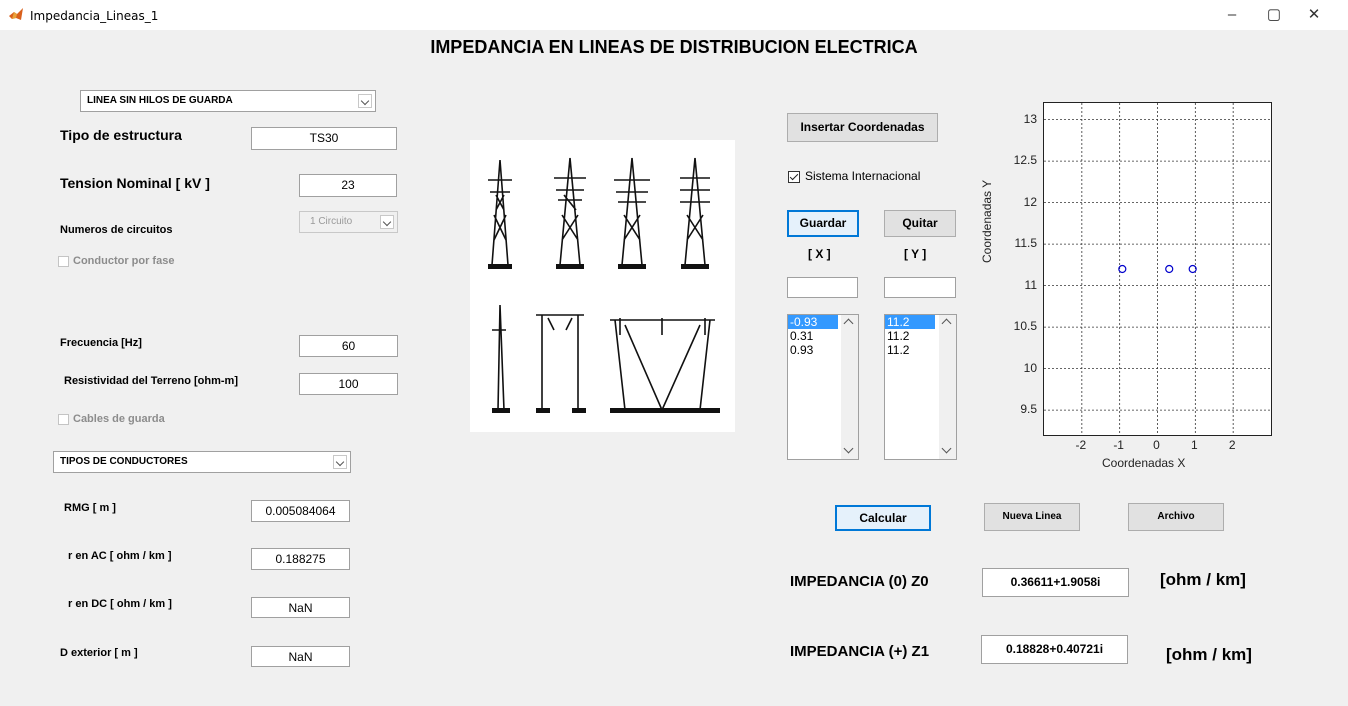 The image size is (1348, 706). What do you see at coordinates (116, 230) in the screenshot?
I see `circuitos-label: Numeros de circuitos` at bounding box center [116, 230].